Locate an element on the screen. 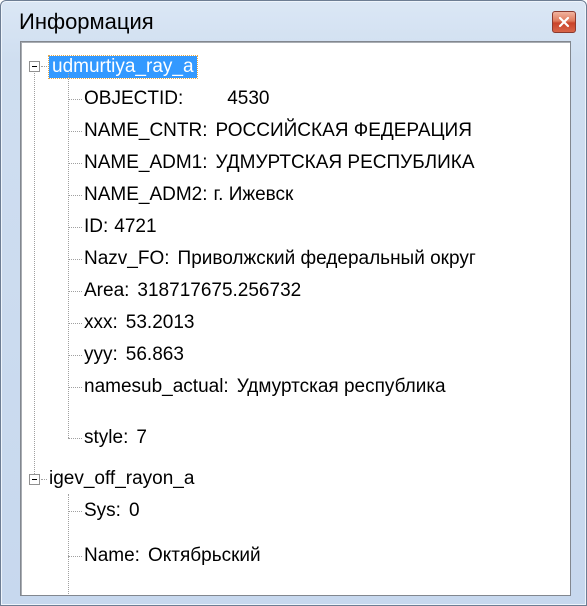  field-key: Area: is located at coordinates (107, 290).